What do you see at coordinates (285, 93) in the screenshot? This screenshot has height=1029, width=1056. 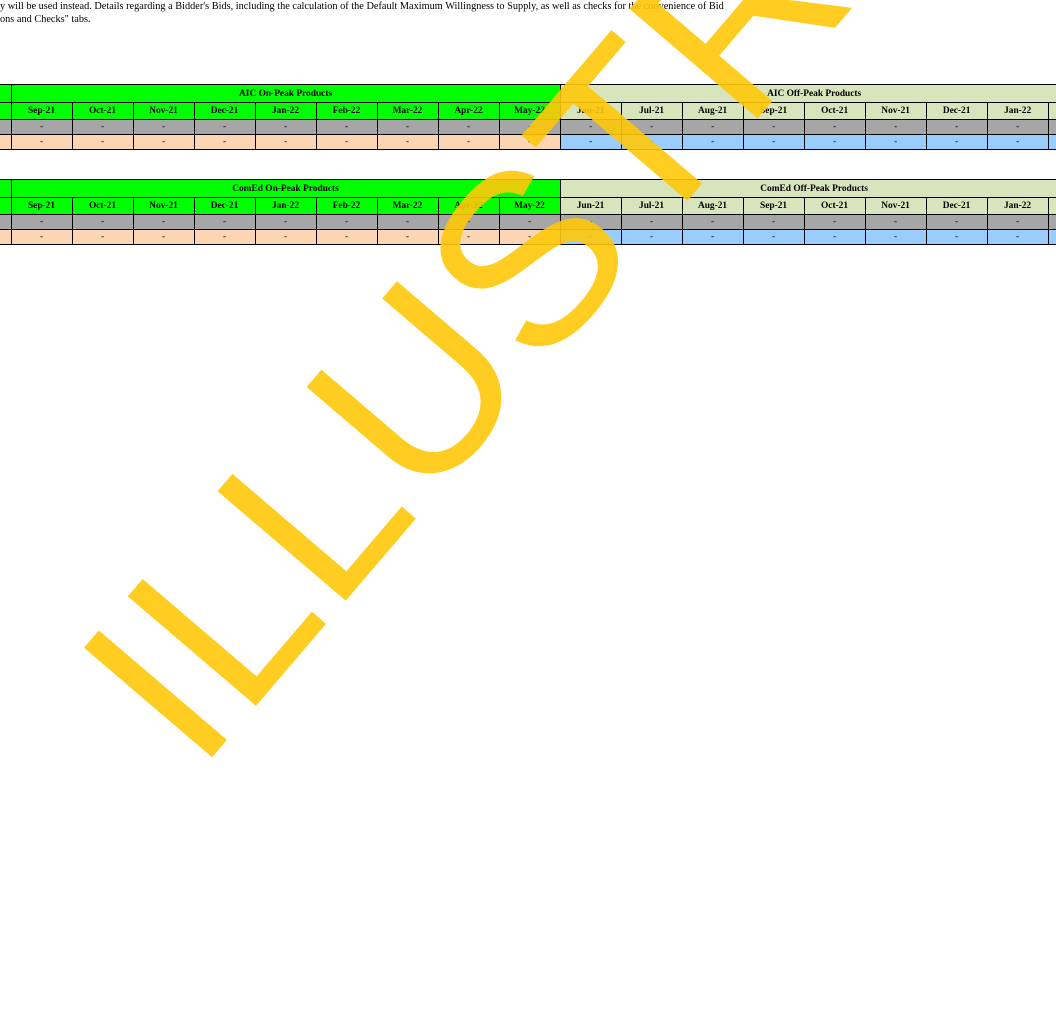 I see `on-peak-products-header: AIC On-Peak Products` at bounding box center [285, 93].